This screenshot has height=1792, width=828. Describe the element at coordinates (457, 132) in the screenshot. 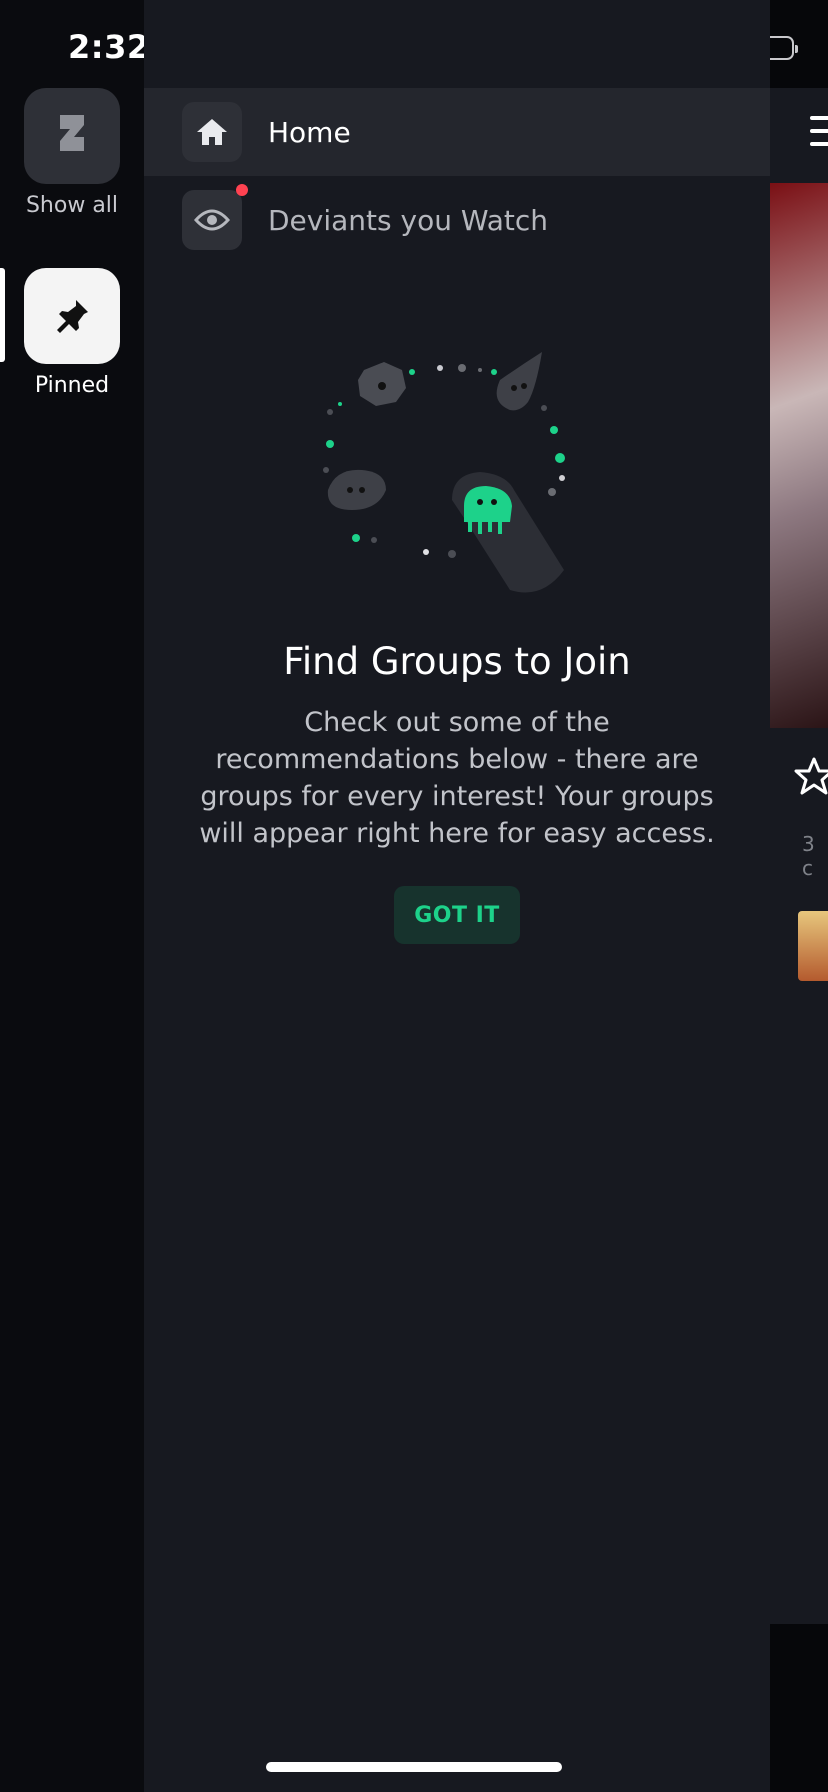

I see `nav-item-home: Home` at that location.